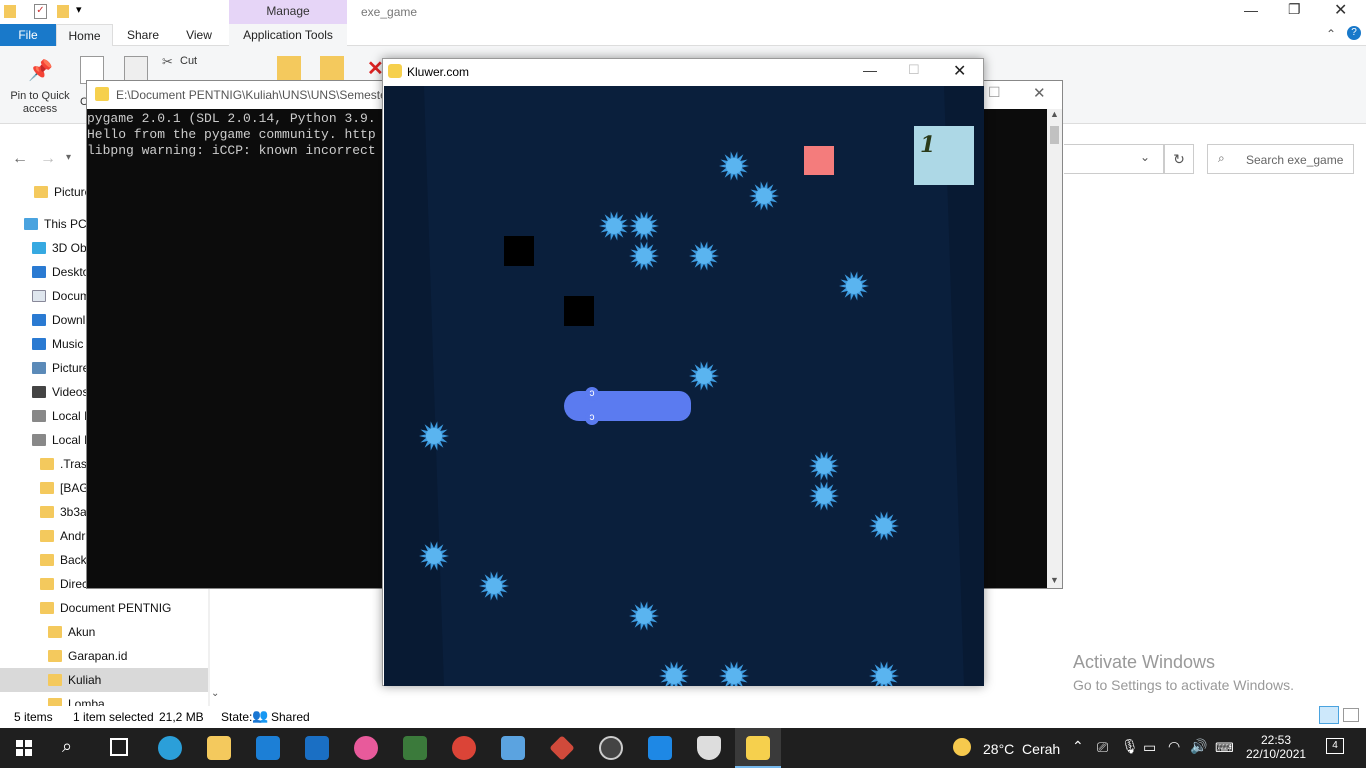  I want to click on keyboard-icon: ⌨, so click(1224, 748).